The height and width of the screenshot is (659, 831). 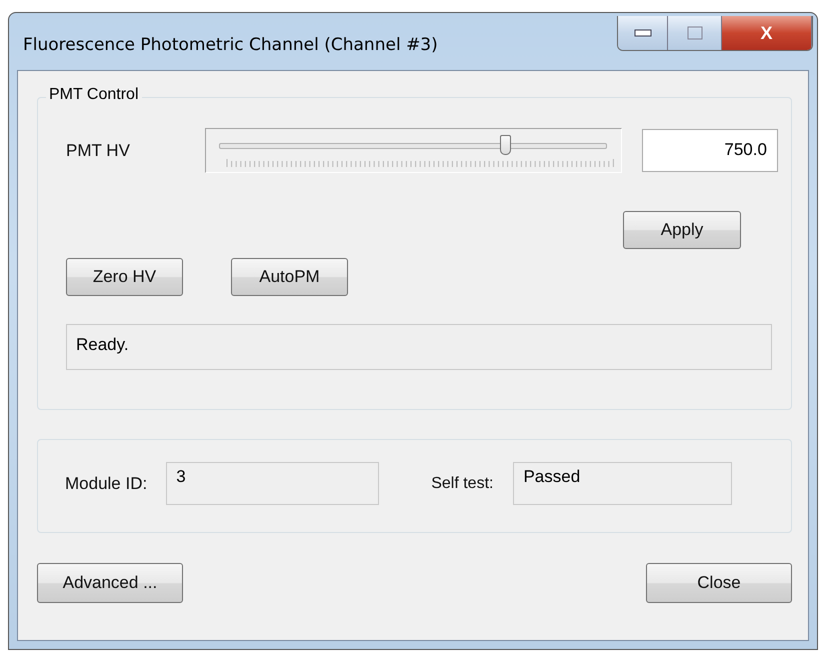 What do you see at coordinates (413, 150) in the screenshot?
I see `hv-slider` at bounding box center [413, 150].